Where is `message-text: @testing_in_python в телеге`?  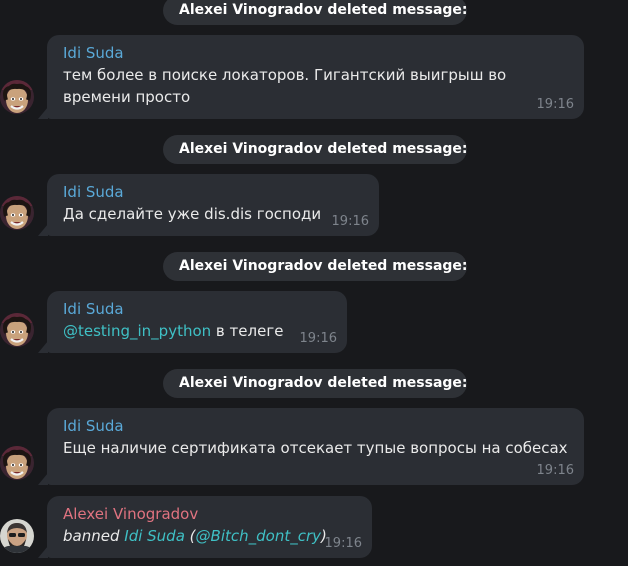
message-text: @testing_in_python в телеге is located at coordinates (199, 331).